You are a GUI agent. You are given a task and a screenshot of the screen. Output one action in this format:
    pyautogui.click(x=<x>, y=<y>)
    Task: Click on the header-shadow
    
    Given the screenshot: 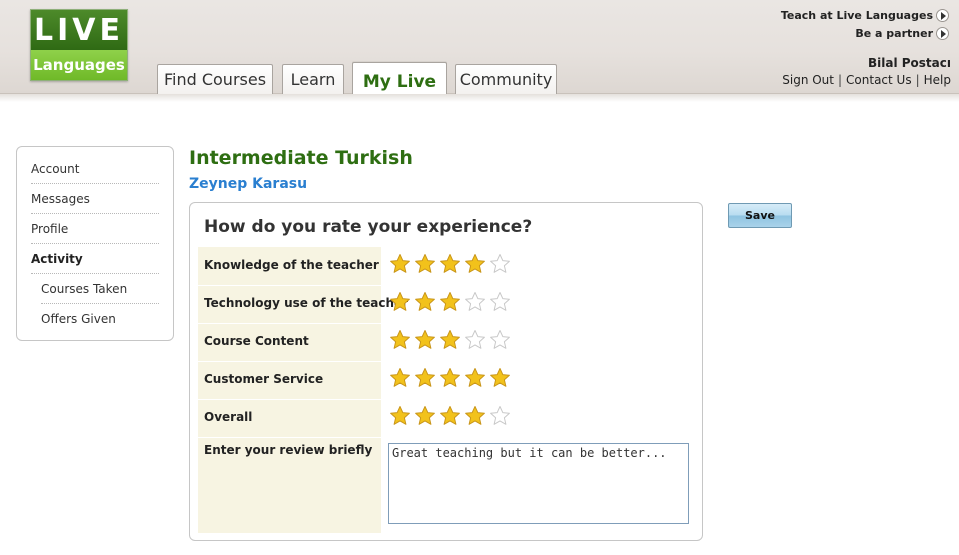 What is the action you would take?
    pyautogui.click(x=479, y=98)
    